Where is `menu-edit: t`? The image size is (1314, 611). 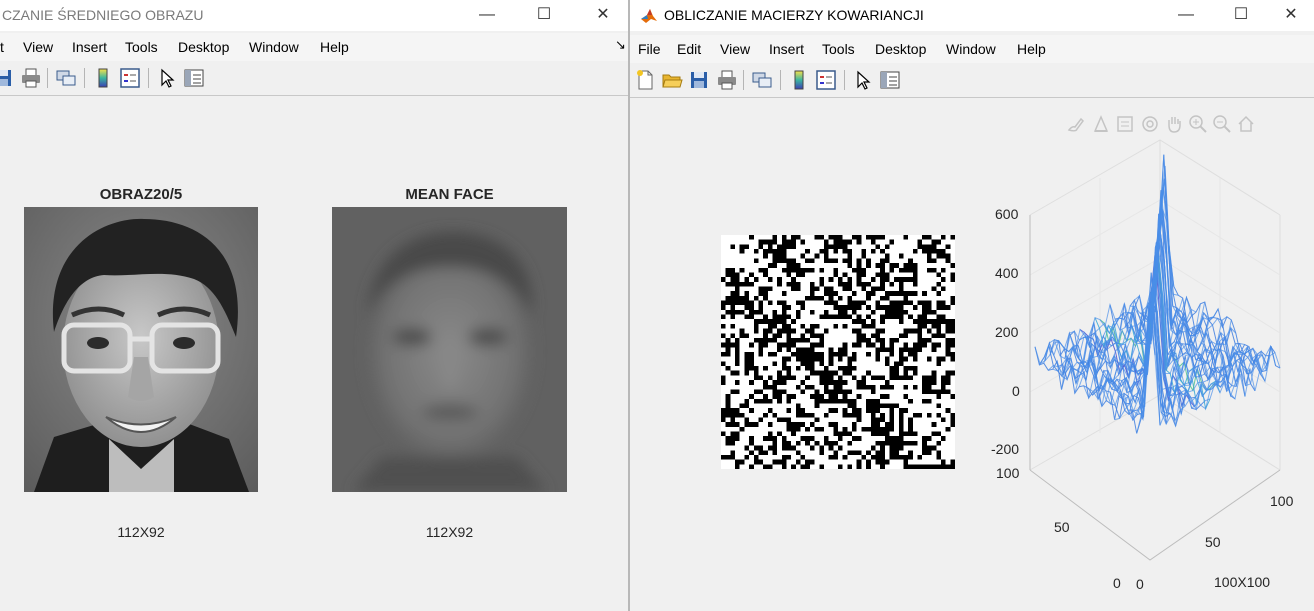 menu-edit: t is located at coordinates (2, 47).